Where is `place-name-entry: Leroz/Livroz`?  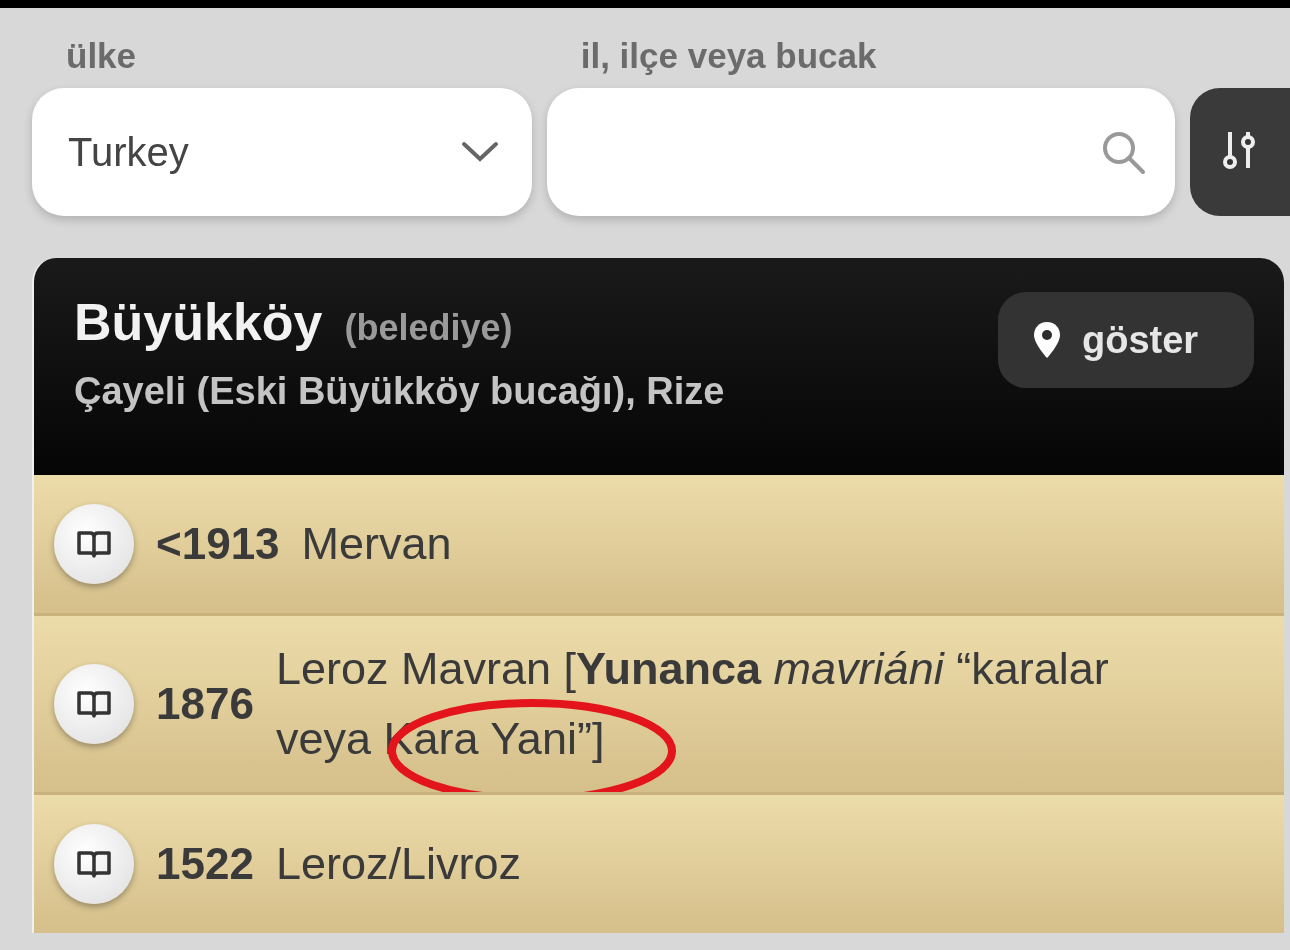 place-name-entry: Leroz/Livroz is located at coordinates (398, 864).